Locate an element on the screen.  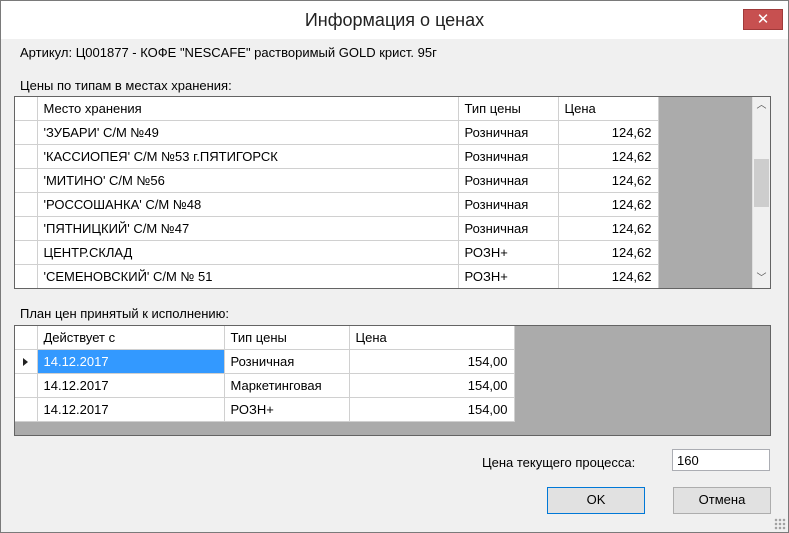
storage-cell: 'РОССОШАНКА' С/М №48 is located at coordinates (248, 204).